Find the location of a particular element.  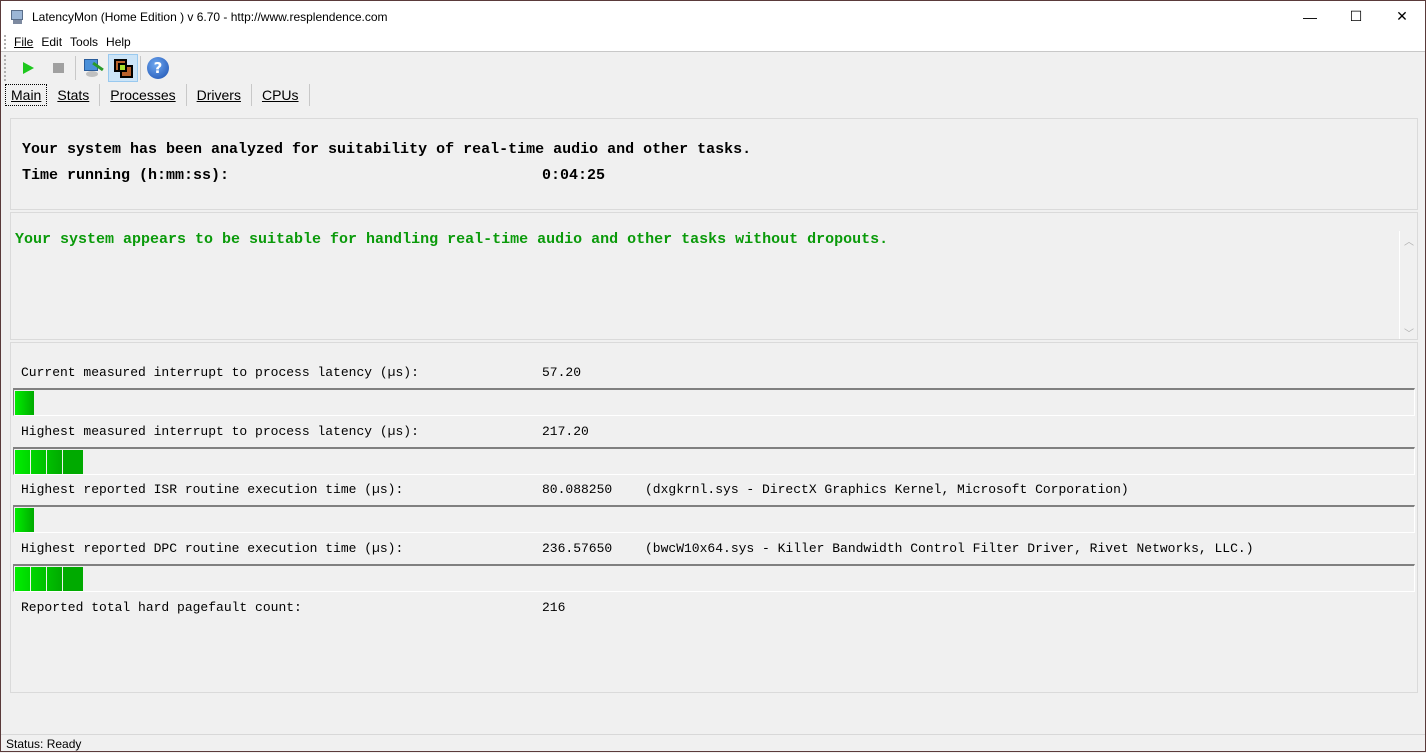

close-button: ✕ is located at coordinates (1402, 16).